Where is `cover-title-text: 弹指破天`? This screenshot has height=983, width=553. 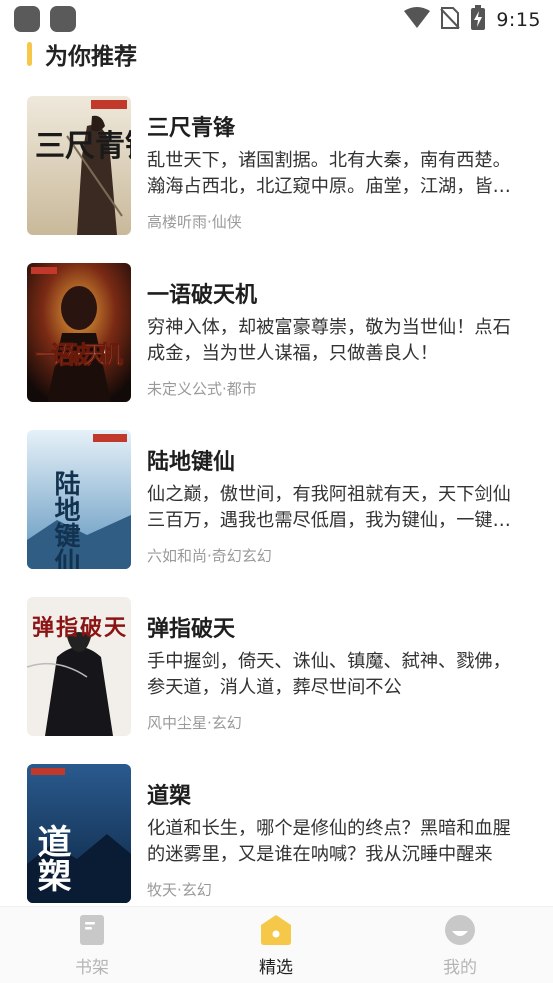
cover-title-text: 弹指破天 is located at coordinates (79, 628).